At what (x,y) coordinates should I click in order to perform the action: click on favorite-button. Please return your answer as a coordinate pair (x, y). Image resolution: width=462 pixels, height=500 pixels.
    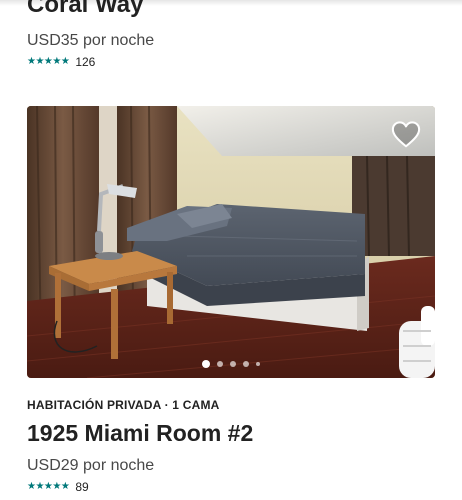
    Looking at the image, I should click on (406, 135).